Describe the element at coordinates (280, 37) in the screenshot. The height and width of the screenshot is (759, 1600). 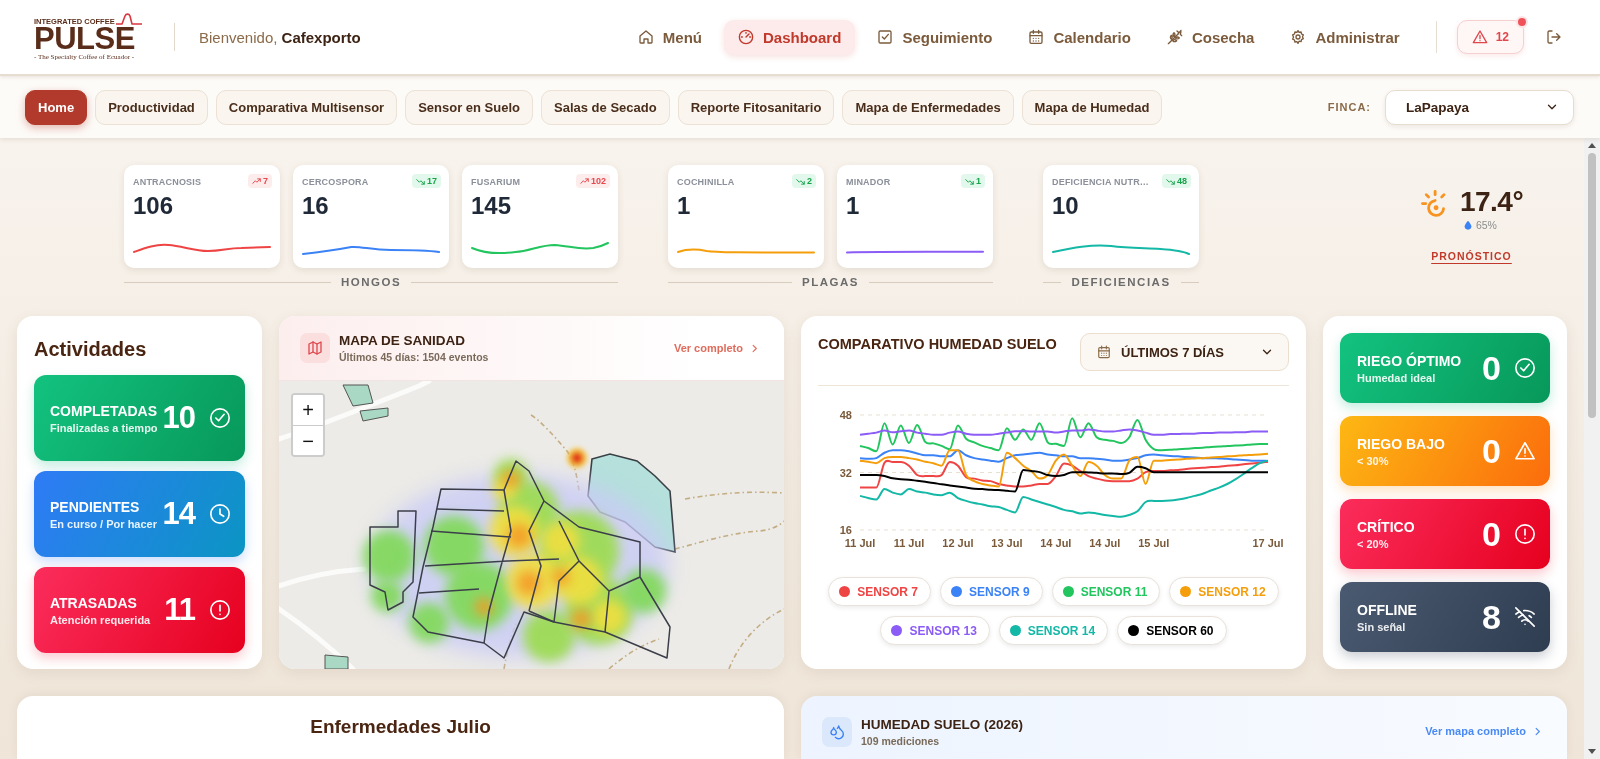
I see `welcome-text: Bienvenido, Cafexporto` at that location.